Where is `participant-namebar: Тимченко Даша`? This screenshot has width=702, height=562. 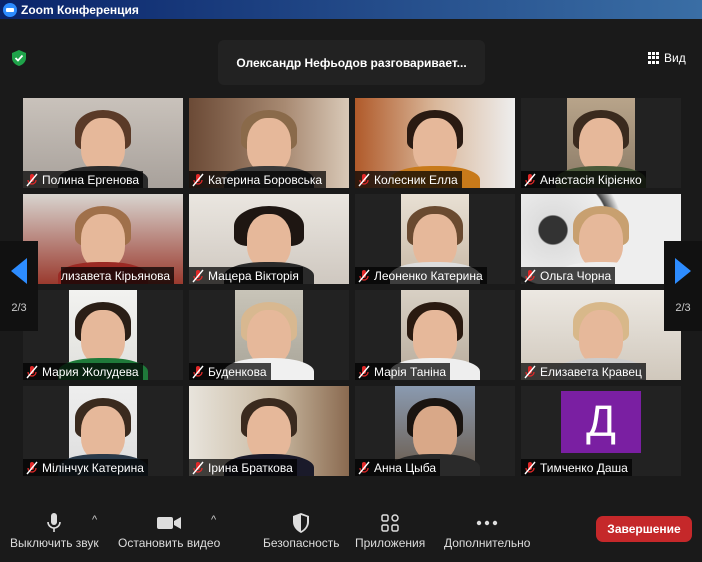
participant-namebar: Тимченко Даша is located at coordinates (576, 467).